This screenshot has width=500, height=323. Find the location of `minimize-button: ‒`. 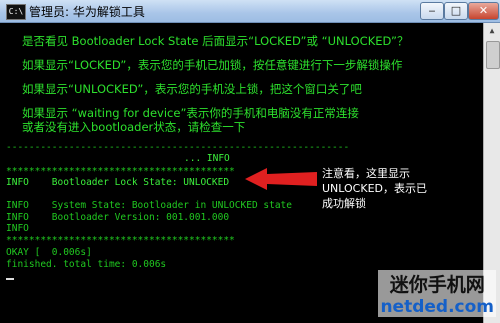

minimize-button: ‒ is located at coordinates (432, 11).